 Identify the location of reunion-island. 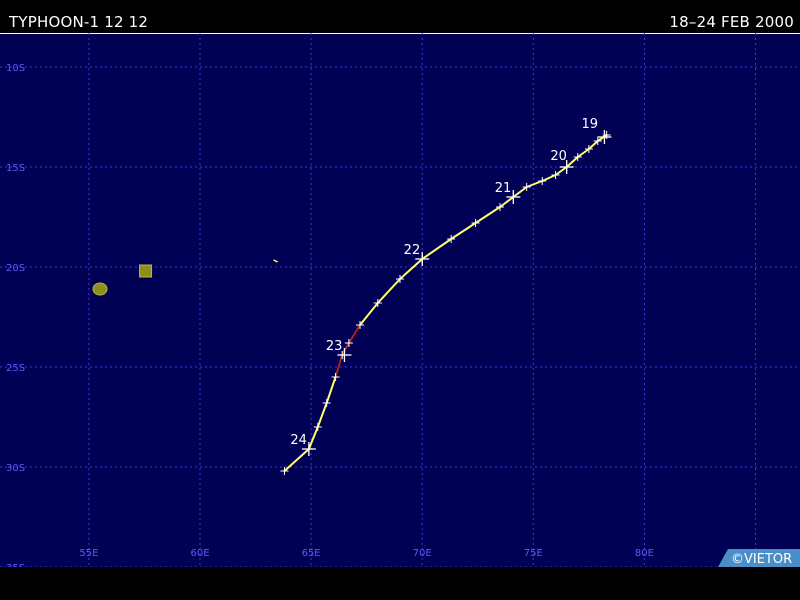
(100, 289).